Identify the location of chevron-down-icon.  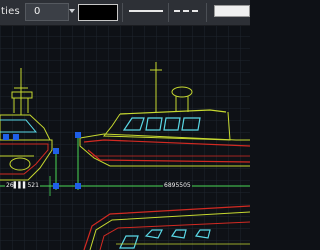
(72, 11).